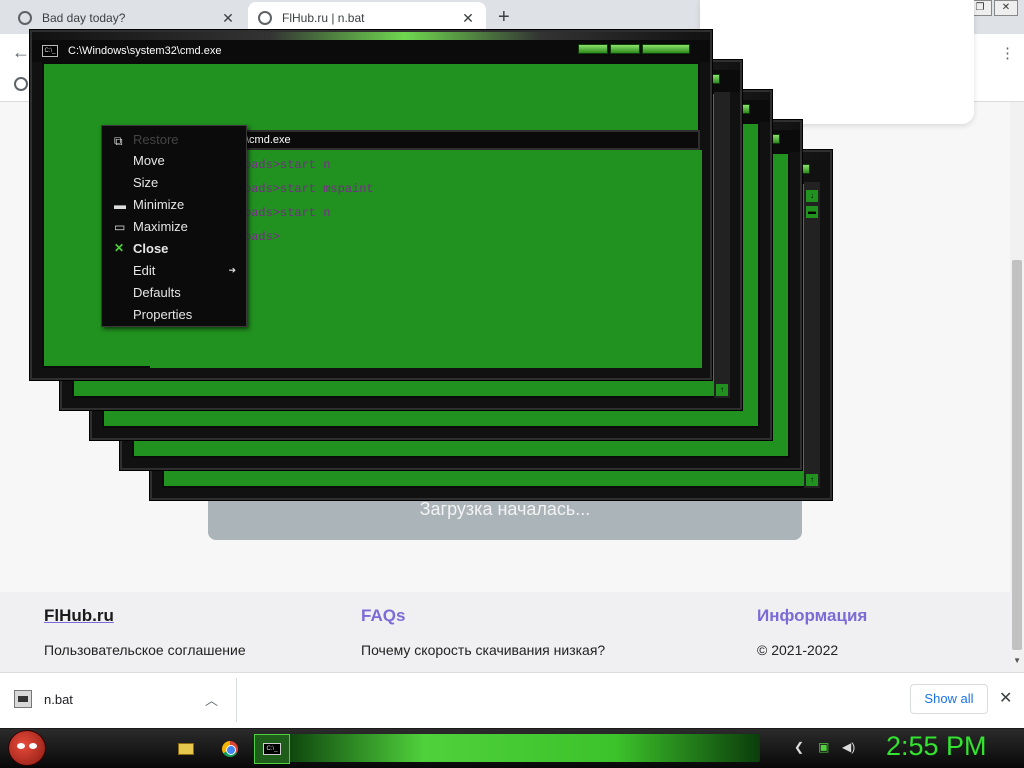 This screenshot has height=768, width=1024. Describe the element at coordinates (119, 248) in the screenshot. I see `close-icon: ✕` at that location.